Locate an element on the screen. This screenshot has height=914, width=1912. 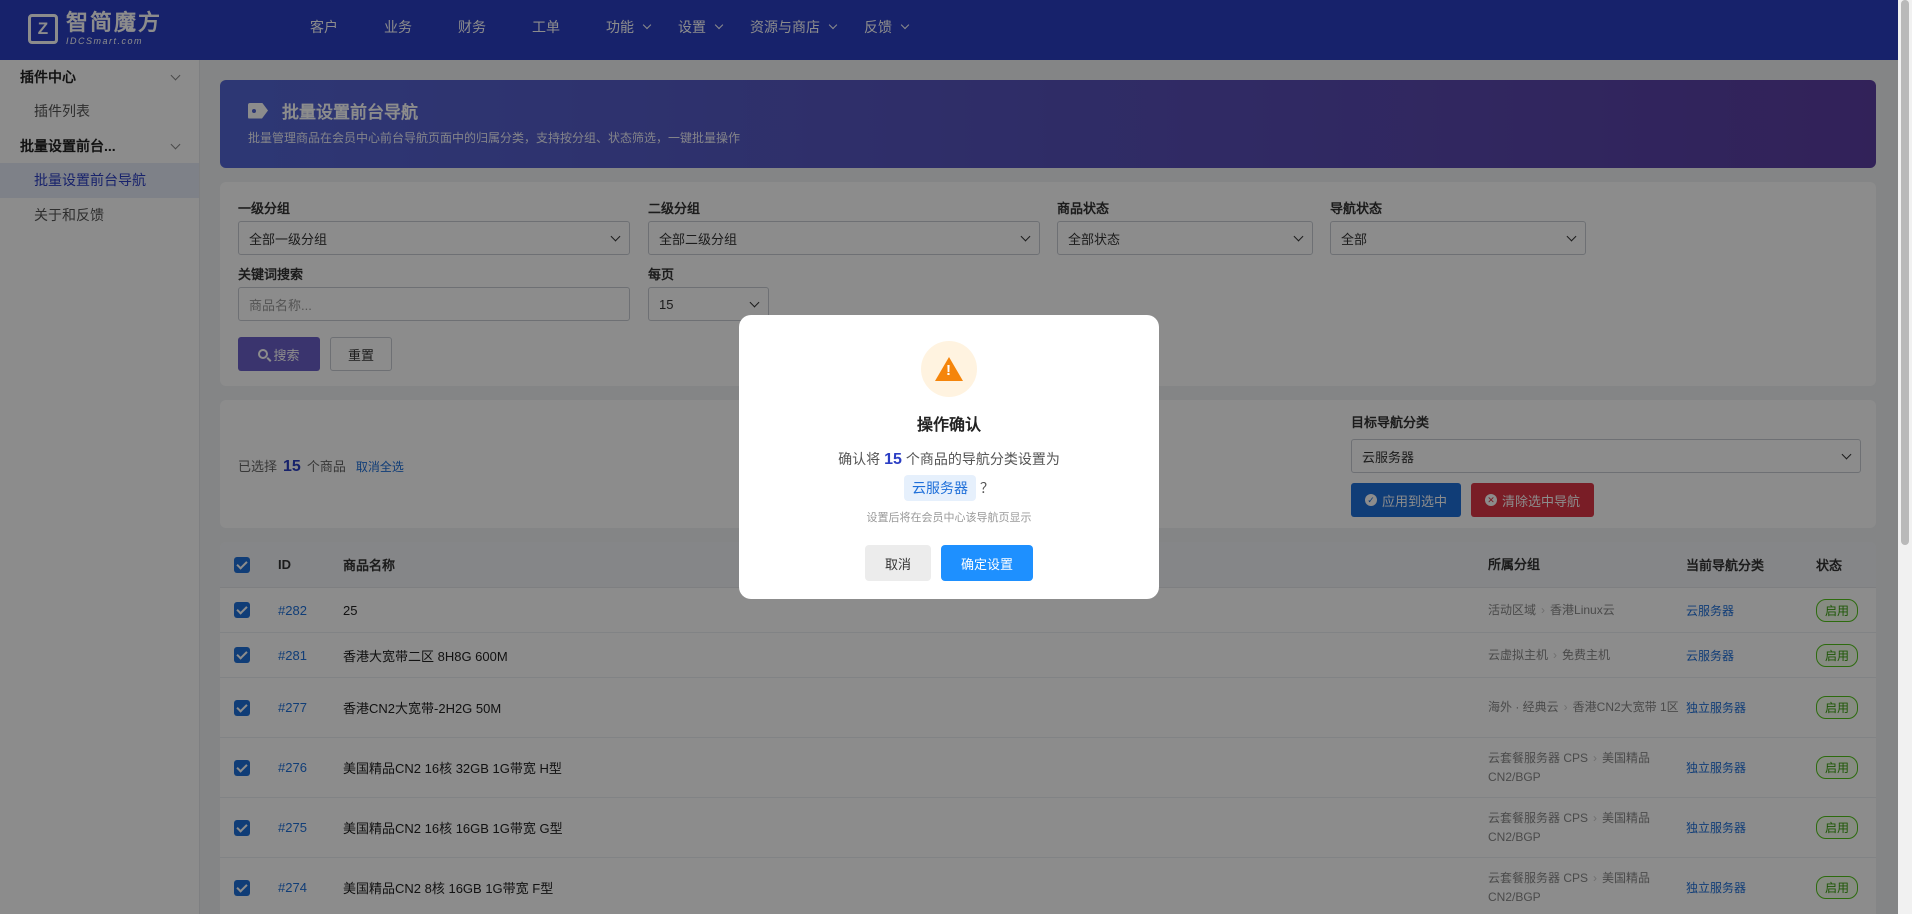
confirm-button: 确定设置 is located at coordinates (987, 563).